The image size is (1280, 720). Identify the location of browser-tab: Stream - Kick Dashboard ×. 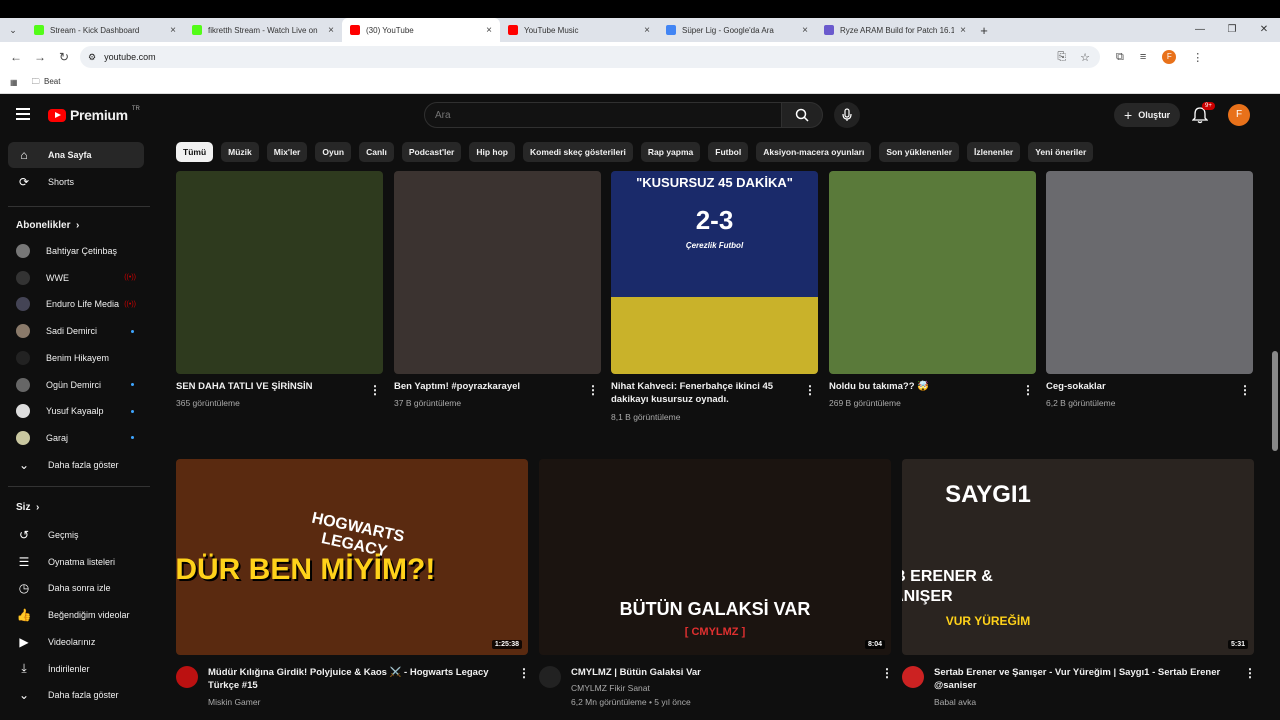
(105, 30).